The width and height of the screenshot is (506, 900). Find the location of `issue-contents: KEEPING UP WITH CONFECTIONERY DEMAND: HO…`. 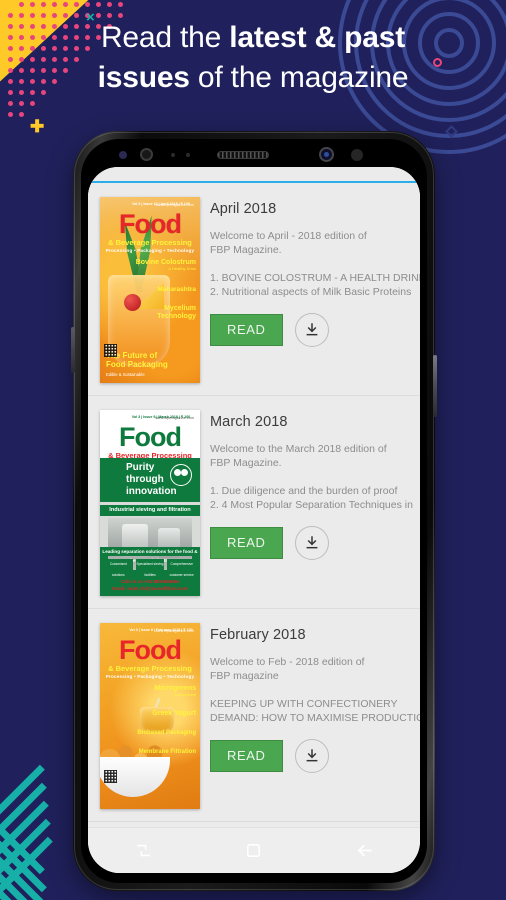

issue-contents: KEEPING UP WITH CONFECTIONERY DEMAND: HO… is located at coordinates (315, 711).